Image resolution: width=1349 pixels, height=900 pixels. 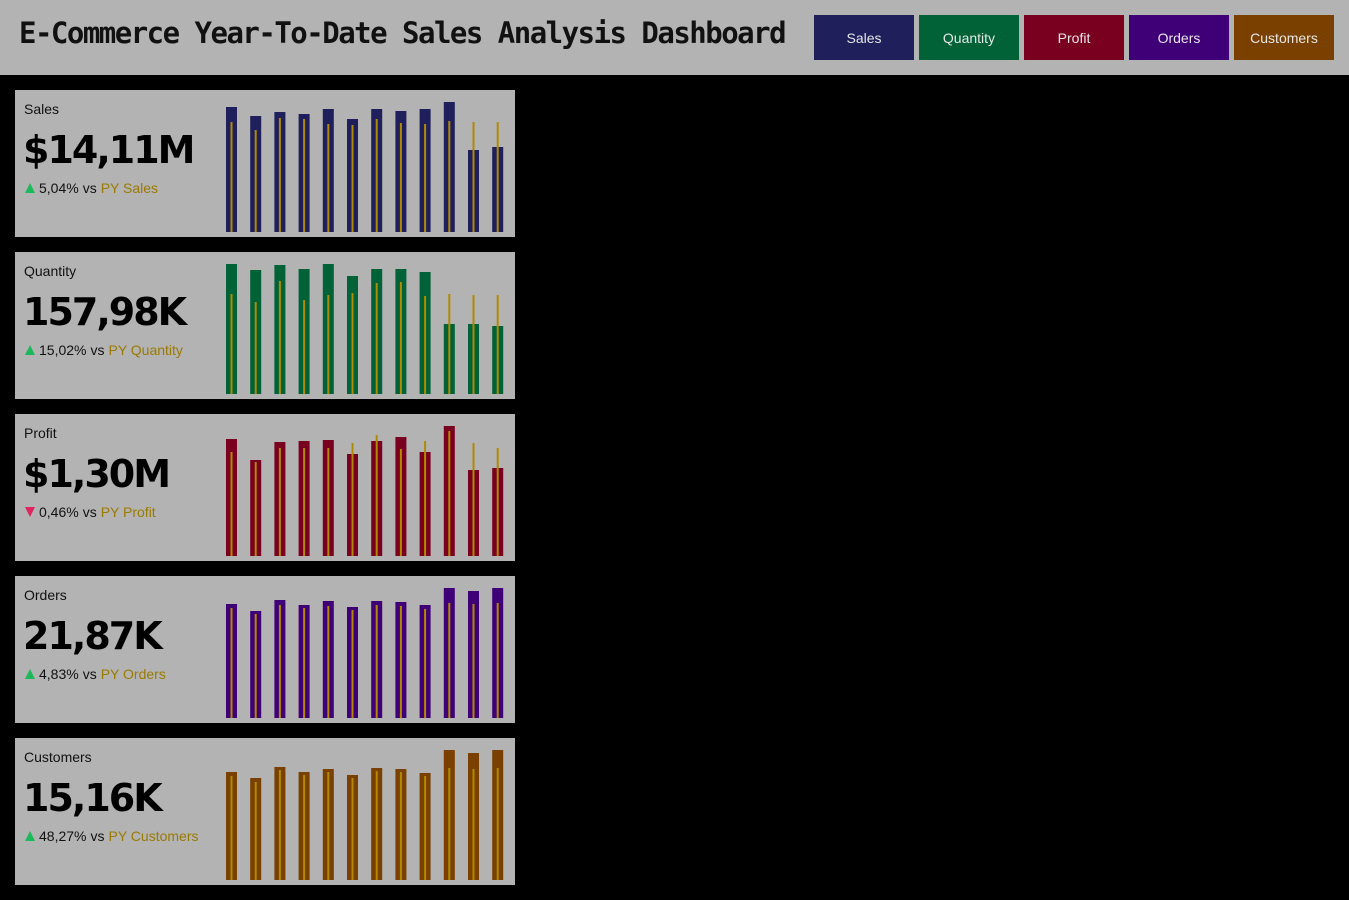 I want to click on nav-button-customers: Customers, so click(x=1284, y=37).